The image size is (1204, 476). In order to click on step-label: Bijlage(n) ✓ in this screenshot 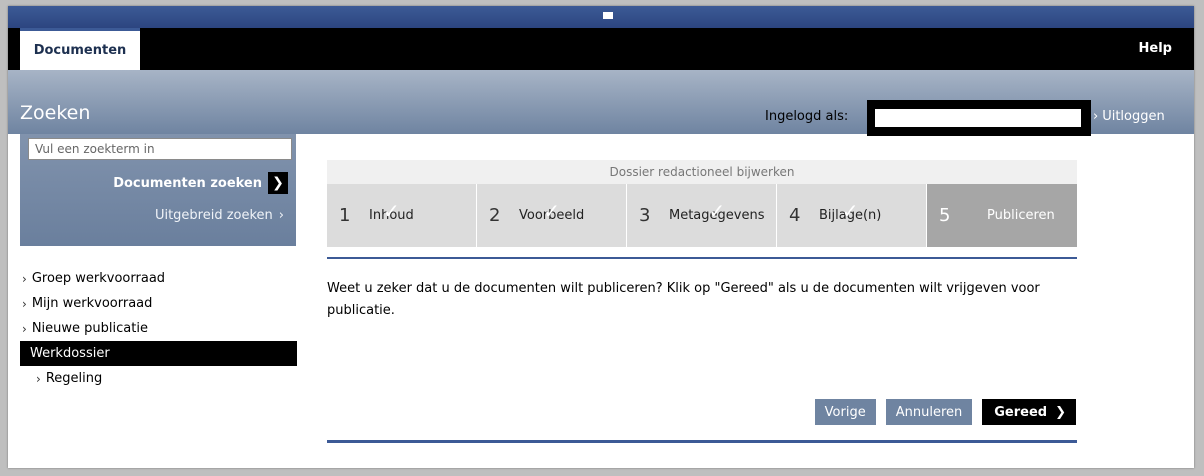, I will do `click(850, 211)`.